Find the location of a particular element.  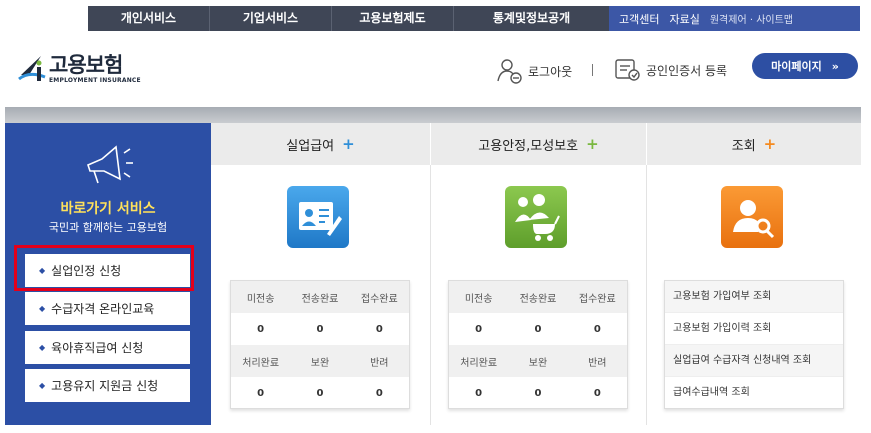

quick-link-parental-leave: ◆ 육아휴직급여 신청 is located at coordinates (107, 347).